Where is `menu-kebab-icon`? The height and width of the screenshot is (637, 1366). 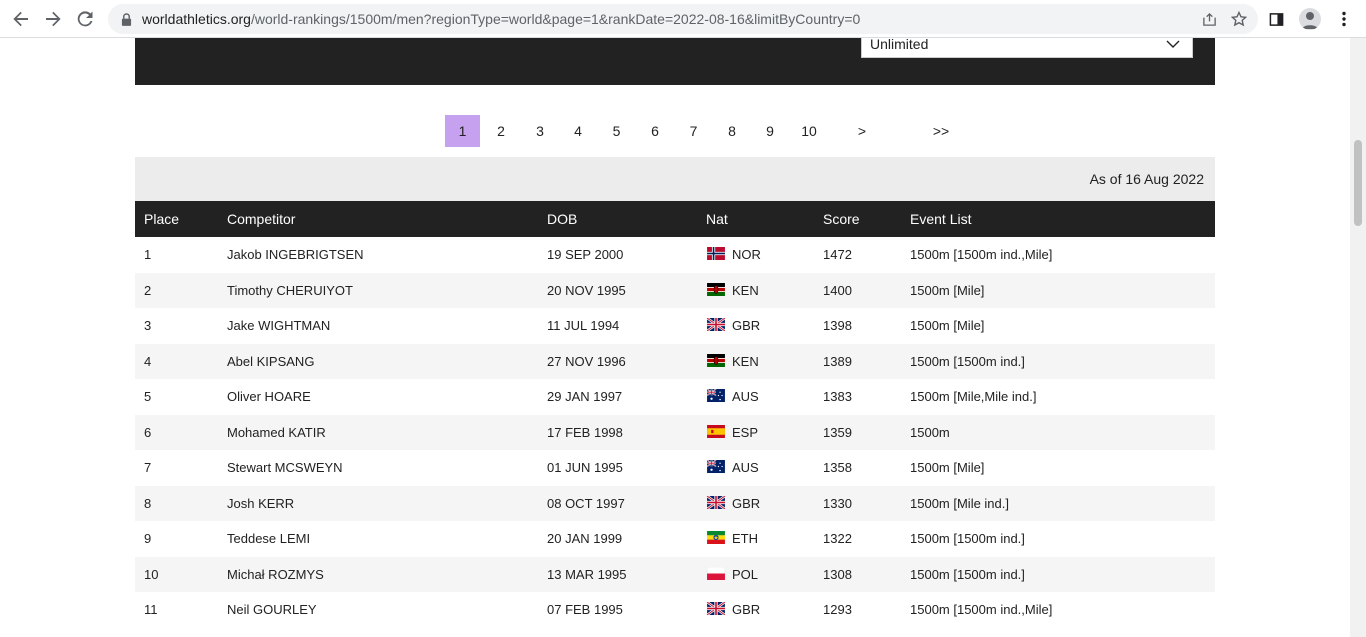 menu-kebab-icon is located at coordinates (1344, 19).